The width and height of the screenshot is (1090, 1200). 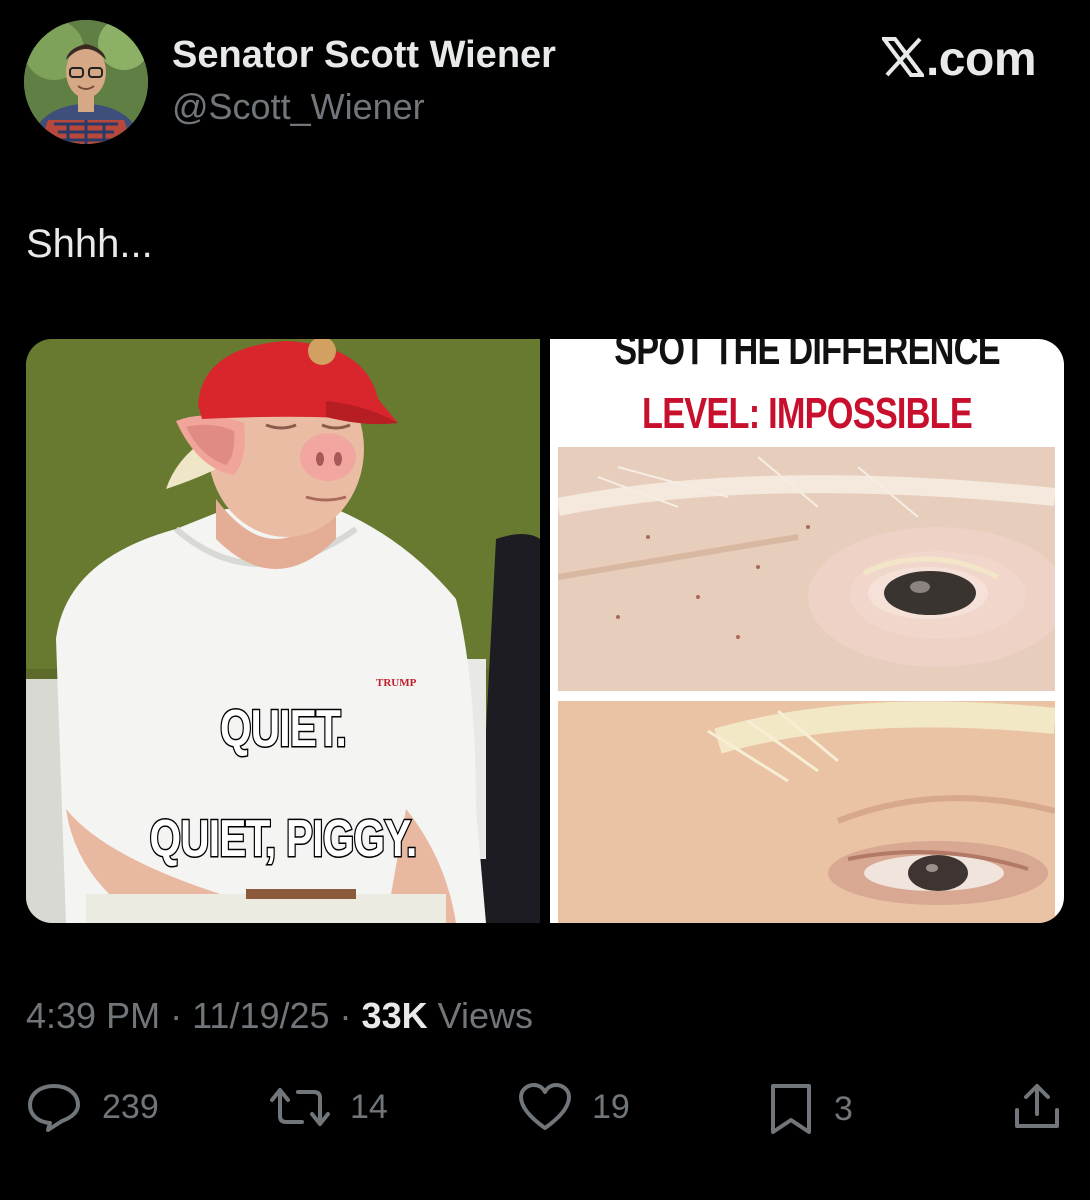 I want to click on share-icon, so click(x=1037, y=1107).